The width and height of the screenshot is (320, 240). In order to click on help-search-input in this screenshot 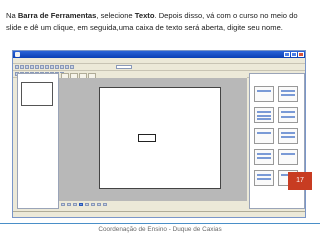, I will do `click(124, 67)`.